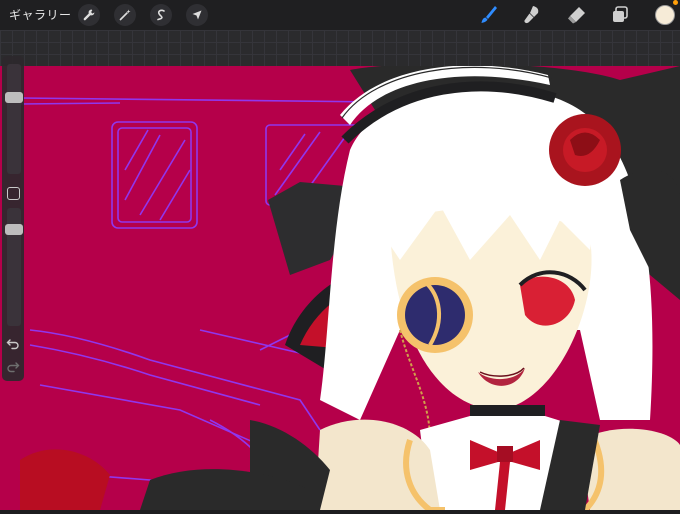  What do you see at coordinates (13, 193) in the screenshot?
I see `square-modify-icon` at bounding box center [13, 193].